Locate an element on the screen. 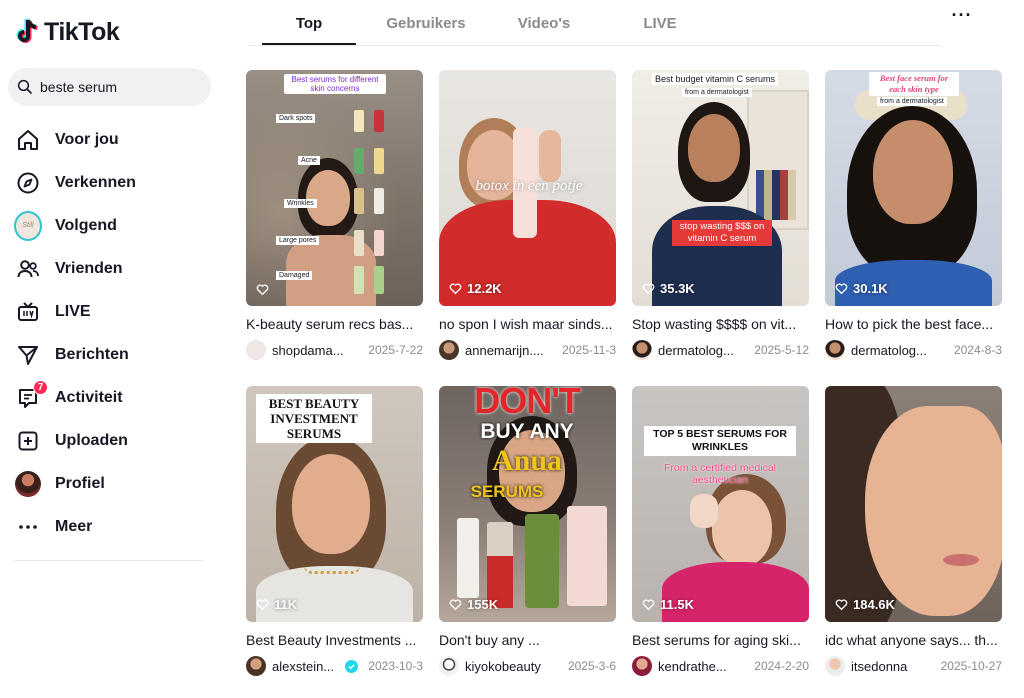 This screenshot has width=1024, height=698. like-count: 155K is located at coordinates (473, 604).